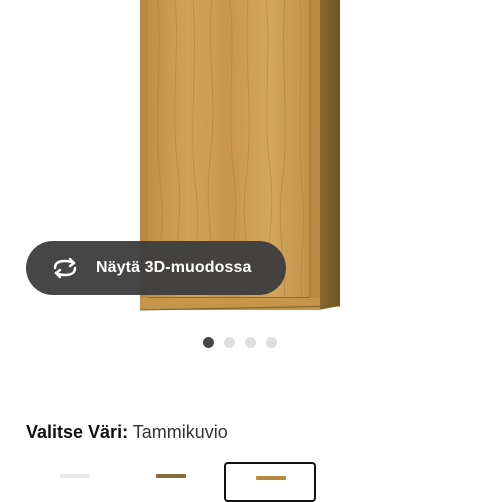 The height and width of the screenshot is (502, 480). Describe the element at coordinates (240, 343) in the screenshot. I see `carousel-dots` at that location.